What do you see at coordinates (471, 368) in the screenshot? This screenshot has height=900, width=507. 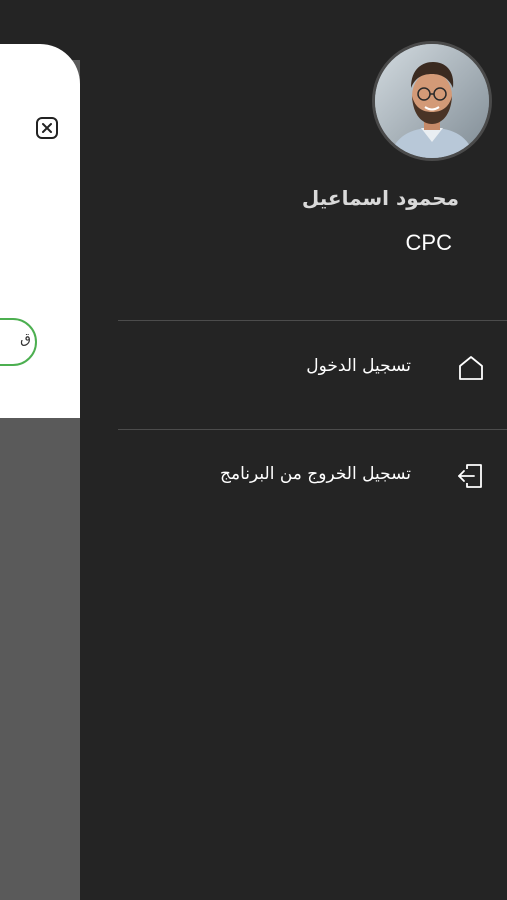 I see `home-icon` at bounding box center [471, 368].